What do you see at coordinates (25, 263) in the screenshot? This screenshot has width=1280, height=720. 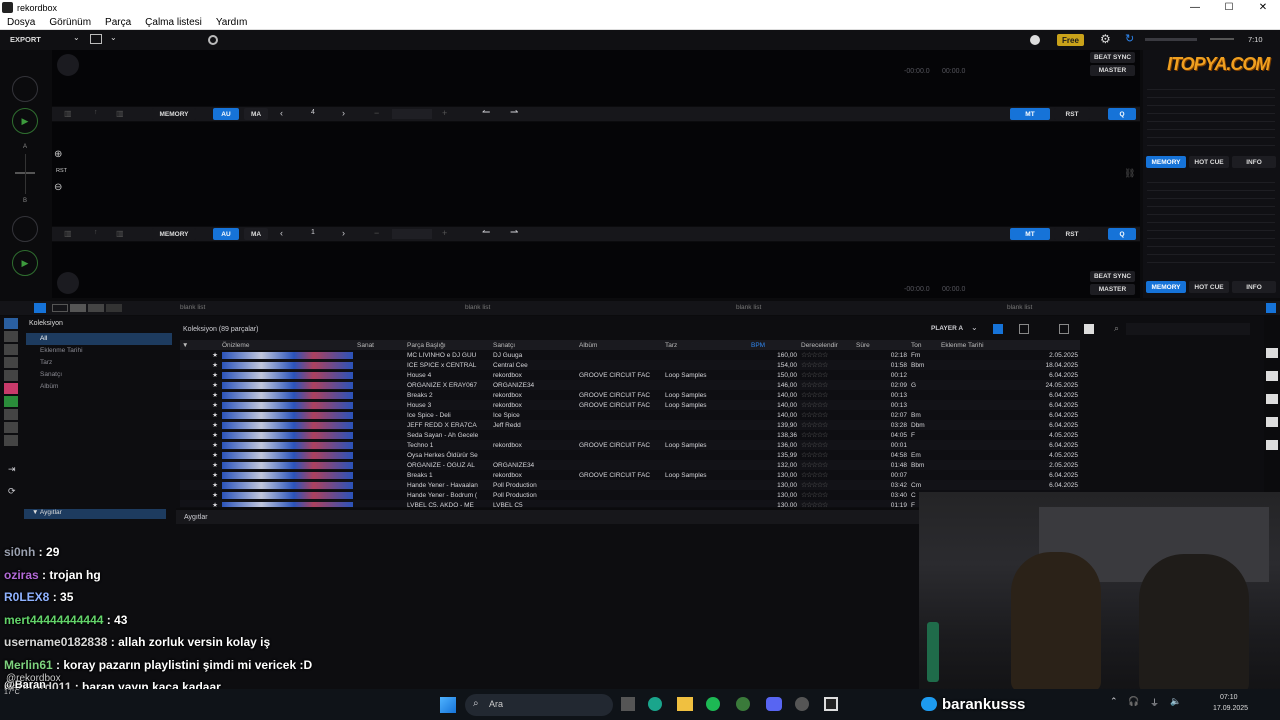 I see `play-button-deck2: ▶` at bounding box center [25, 263].